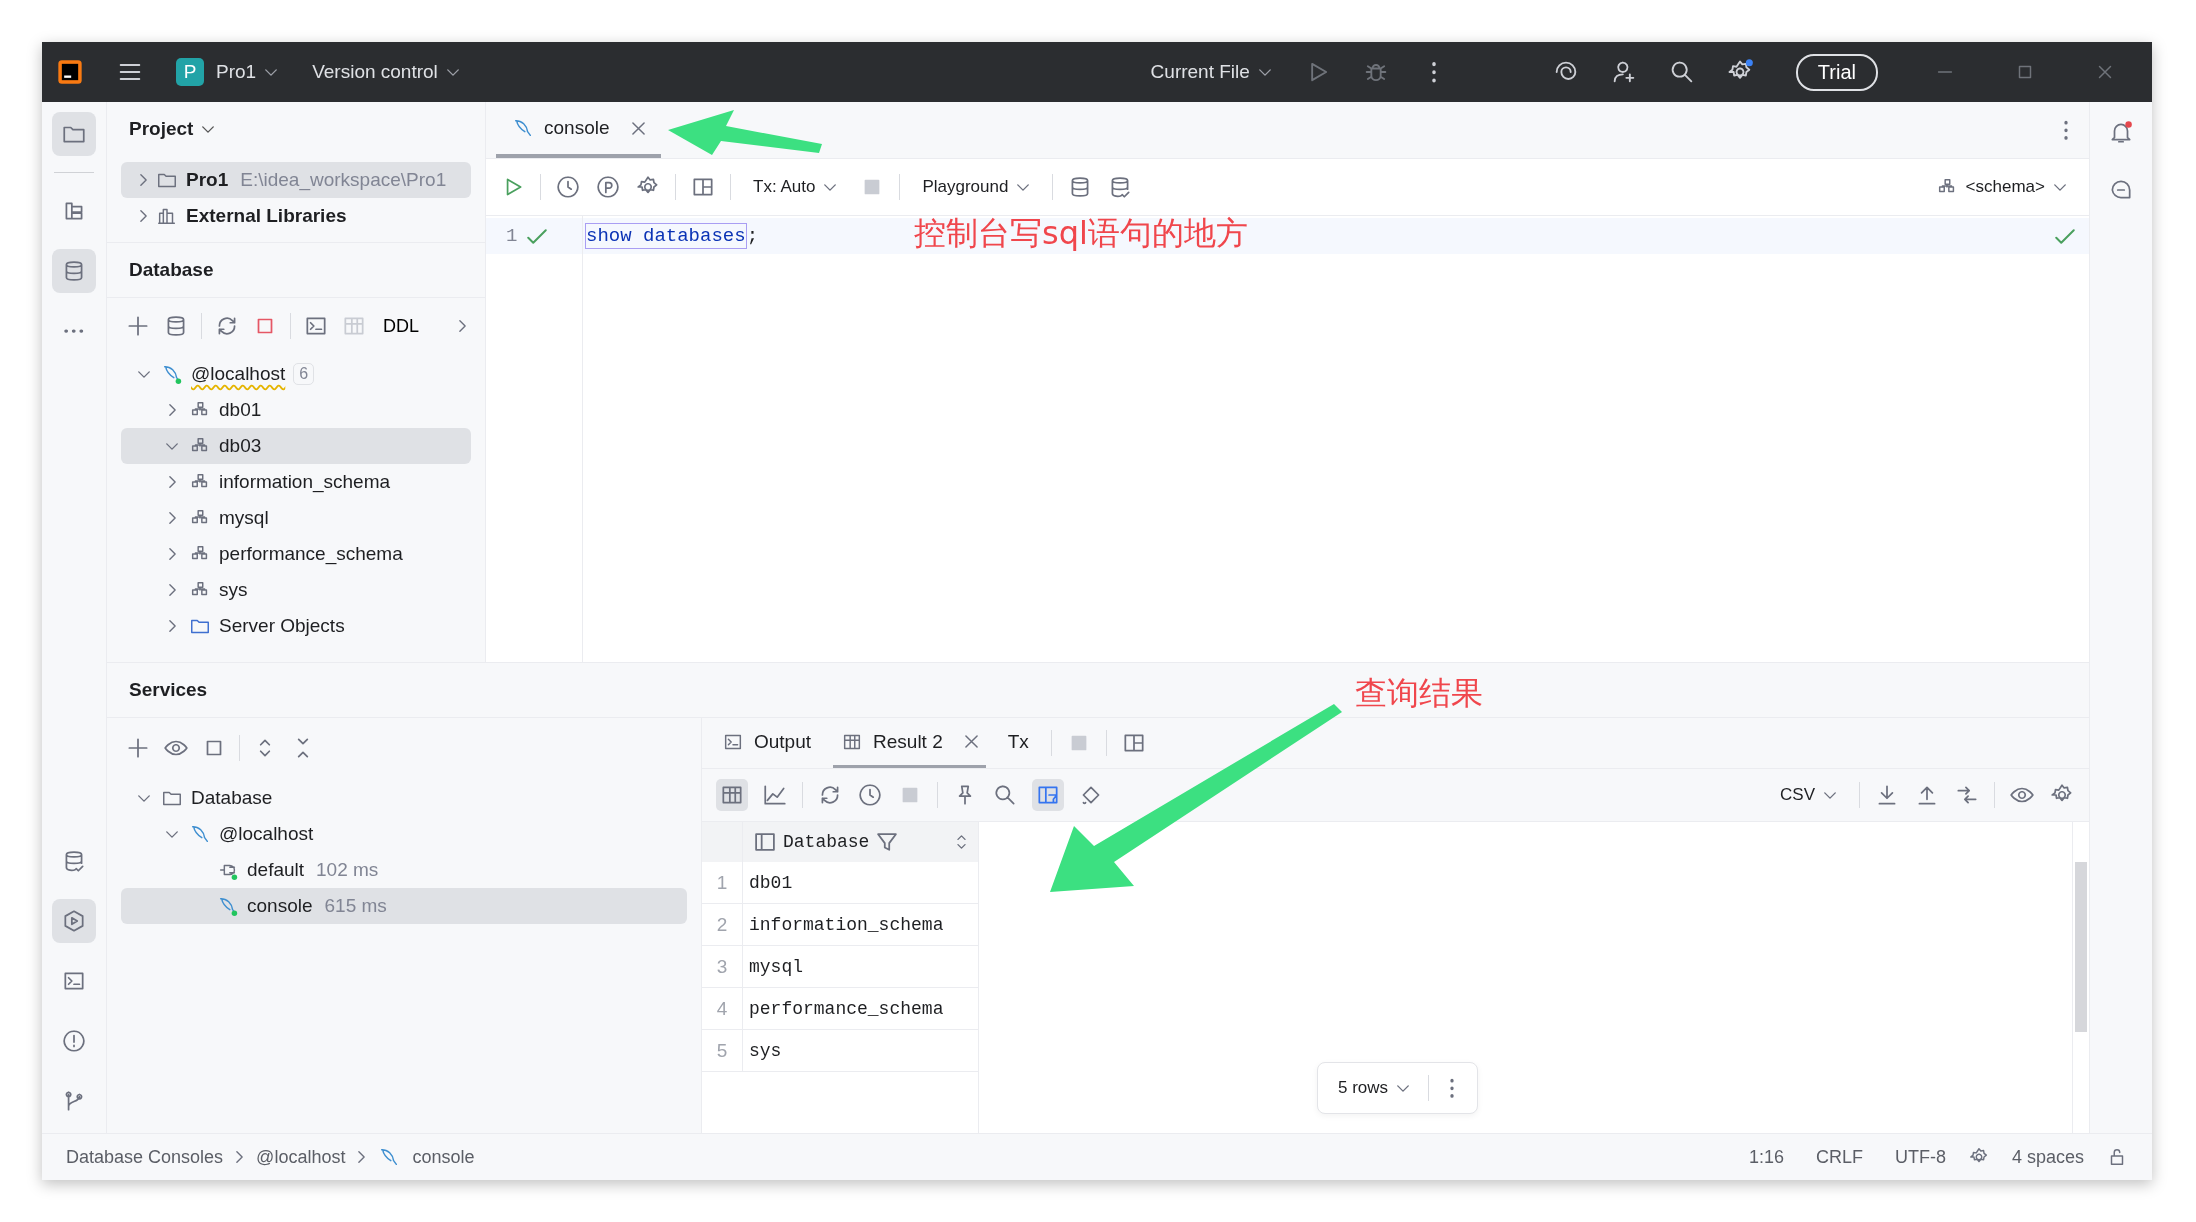  Describe the element at coordinates (74, 134) in the screenshot. I see `folder-icon` at that location.